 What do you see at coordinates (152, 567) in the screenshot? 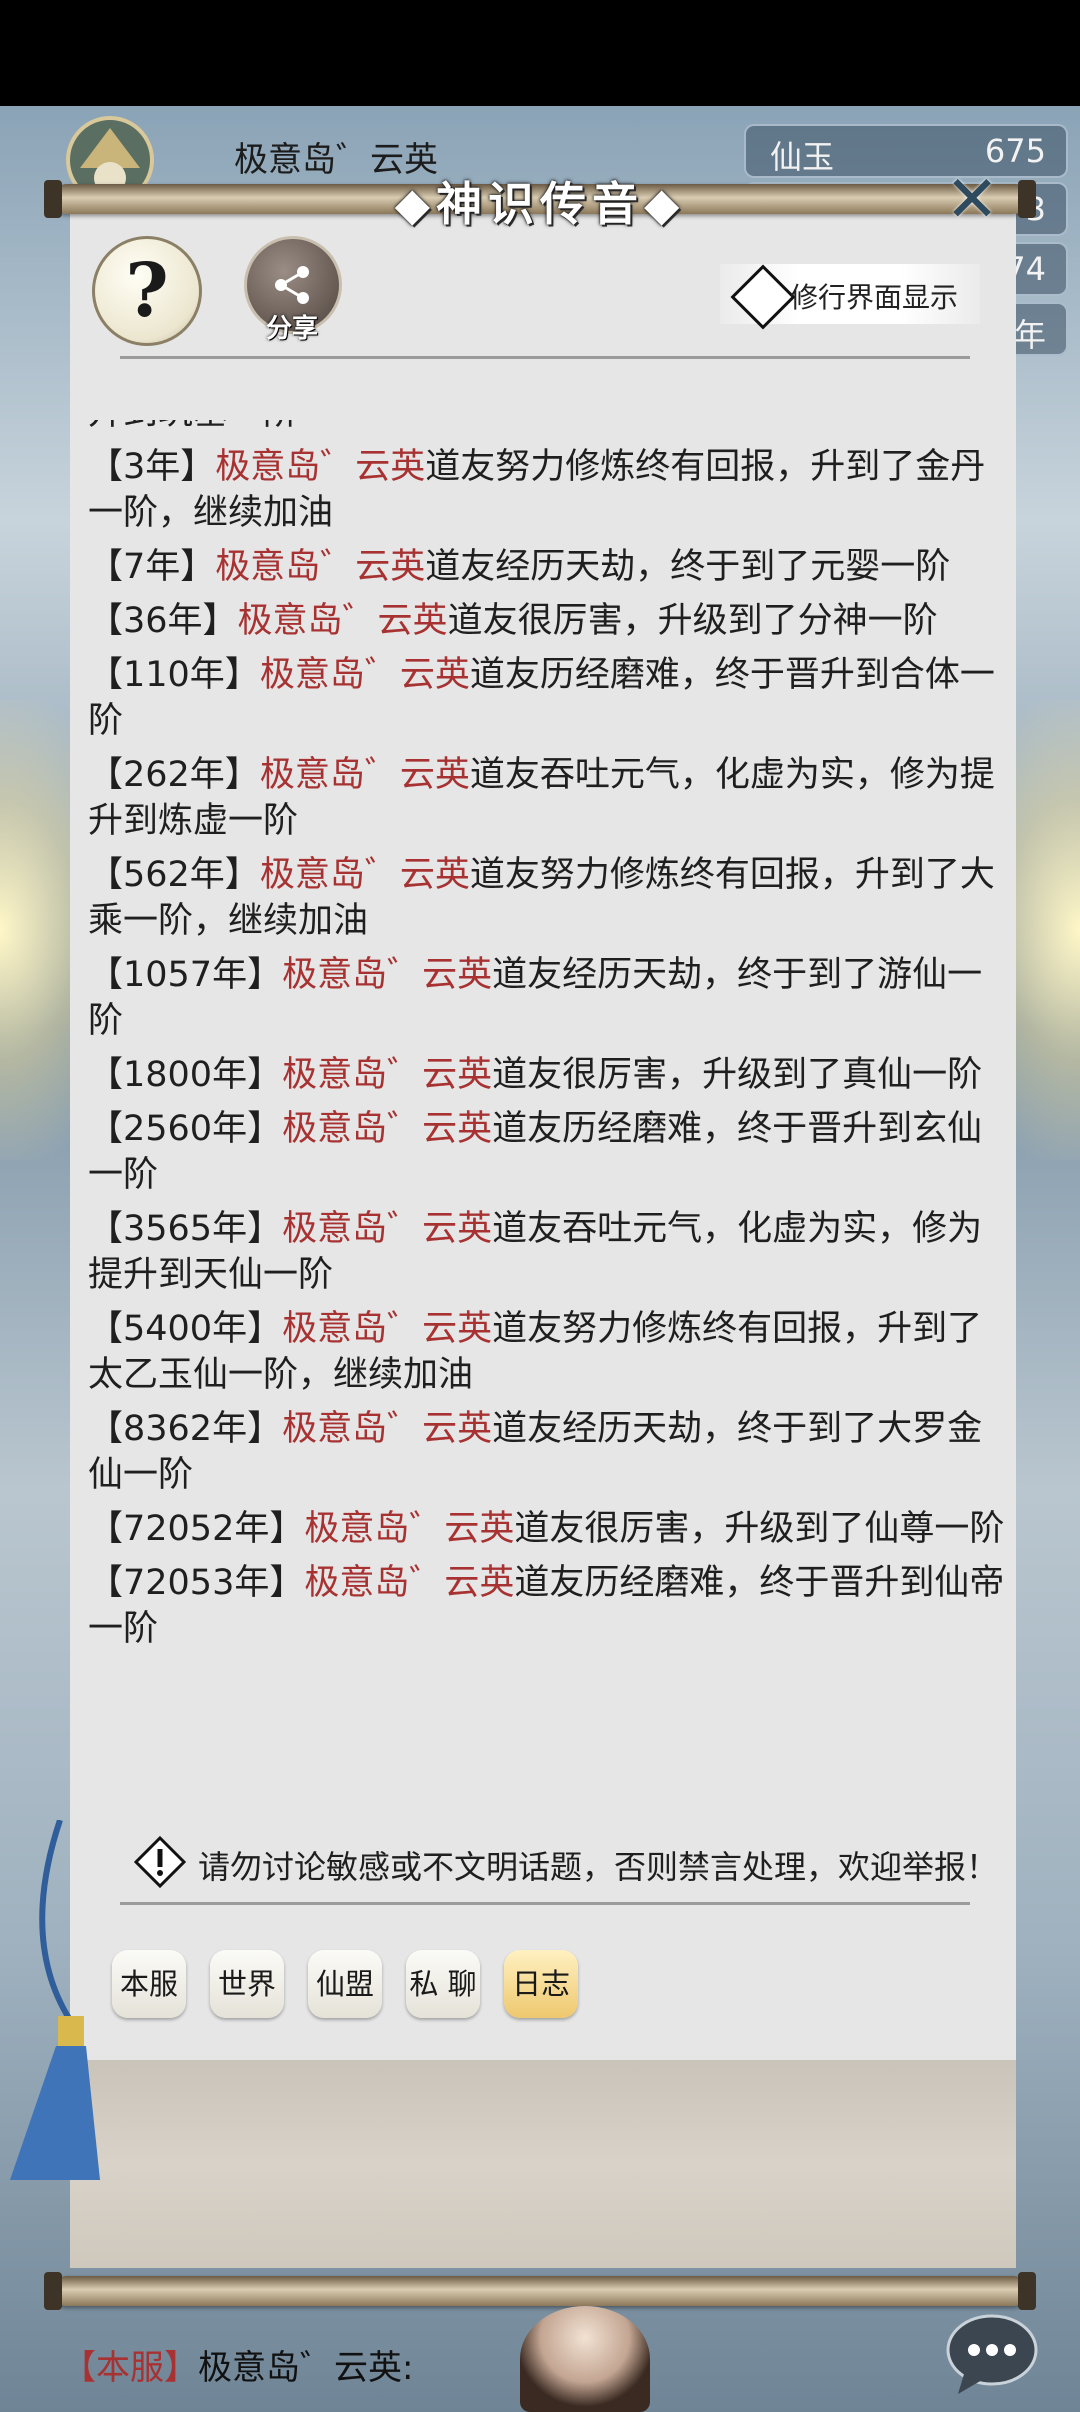
I see `log-entry-time: 【7年】` at bounding box center [152, 567].